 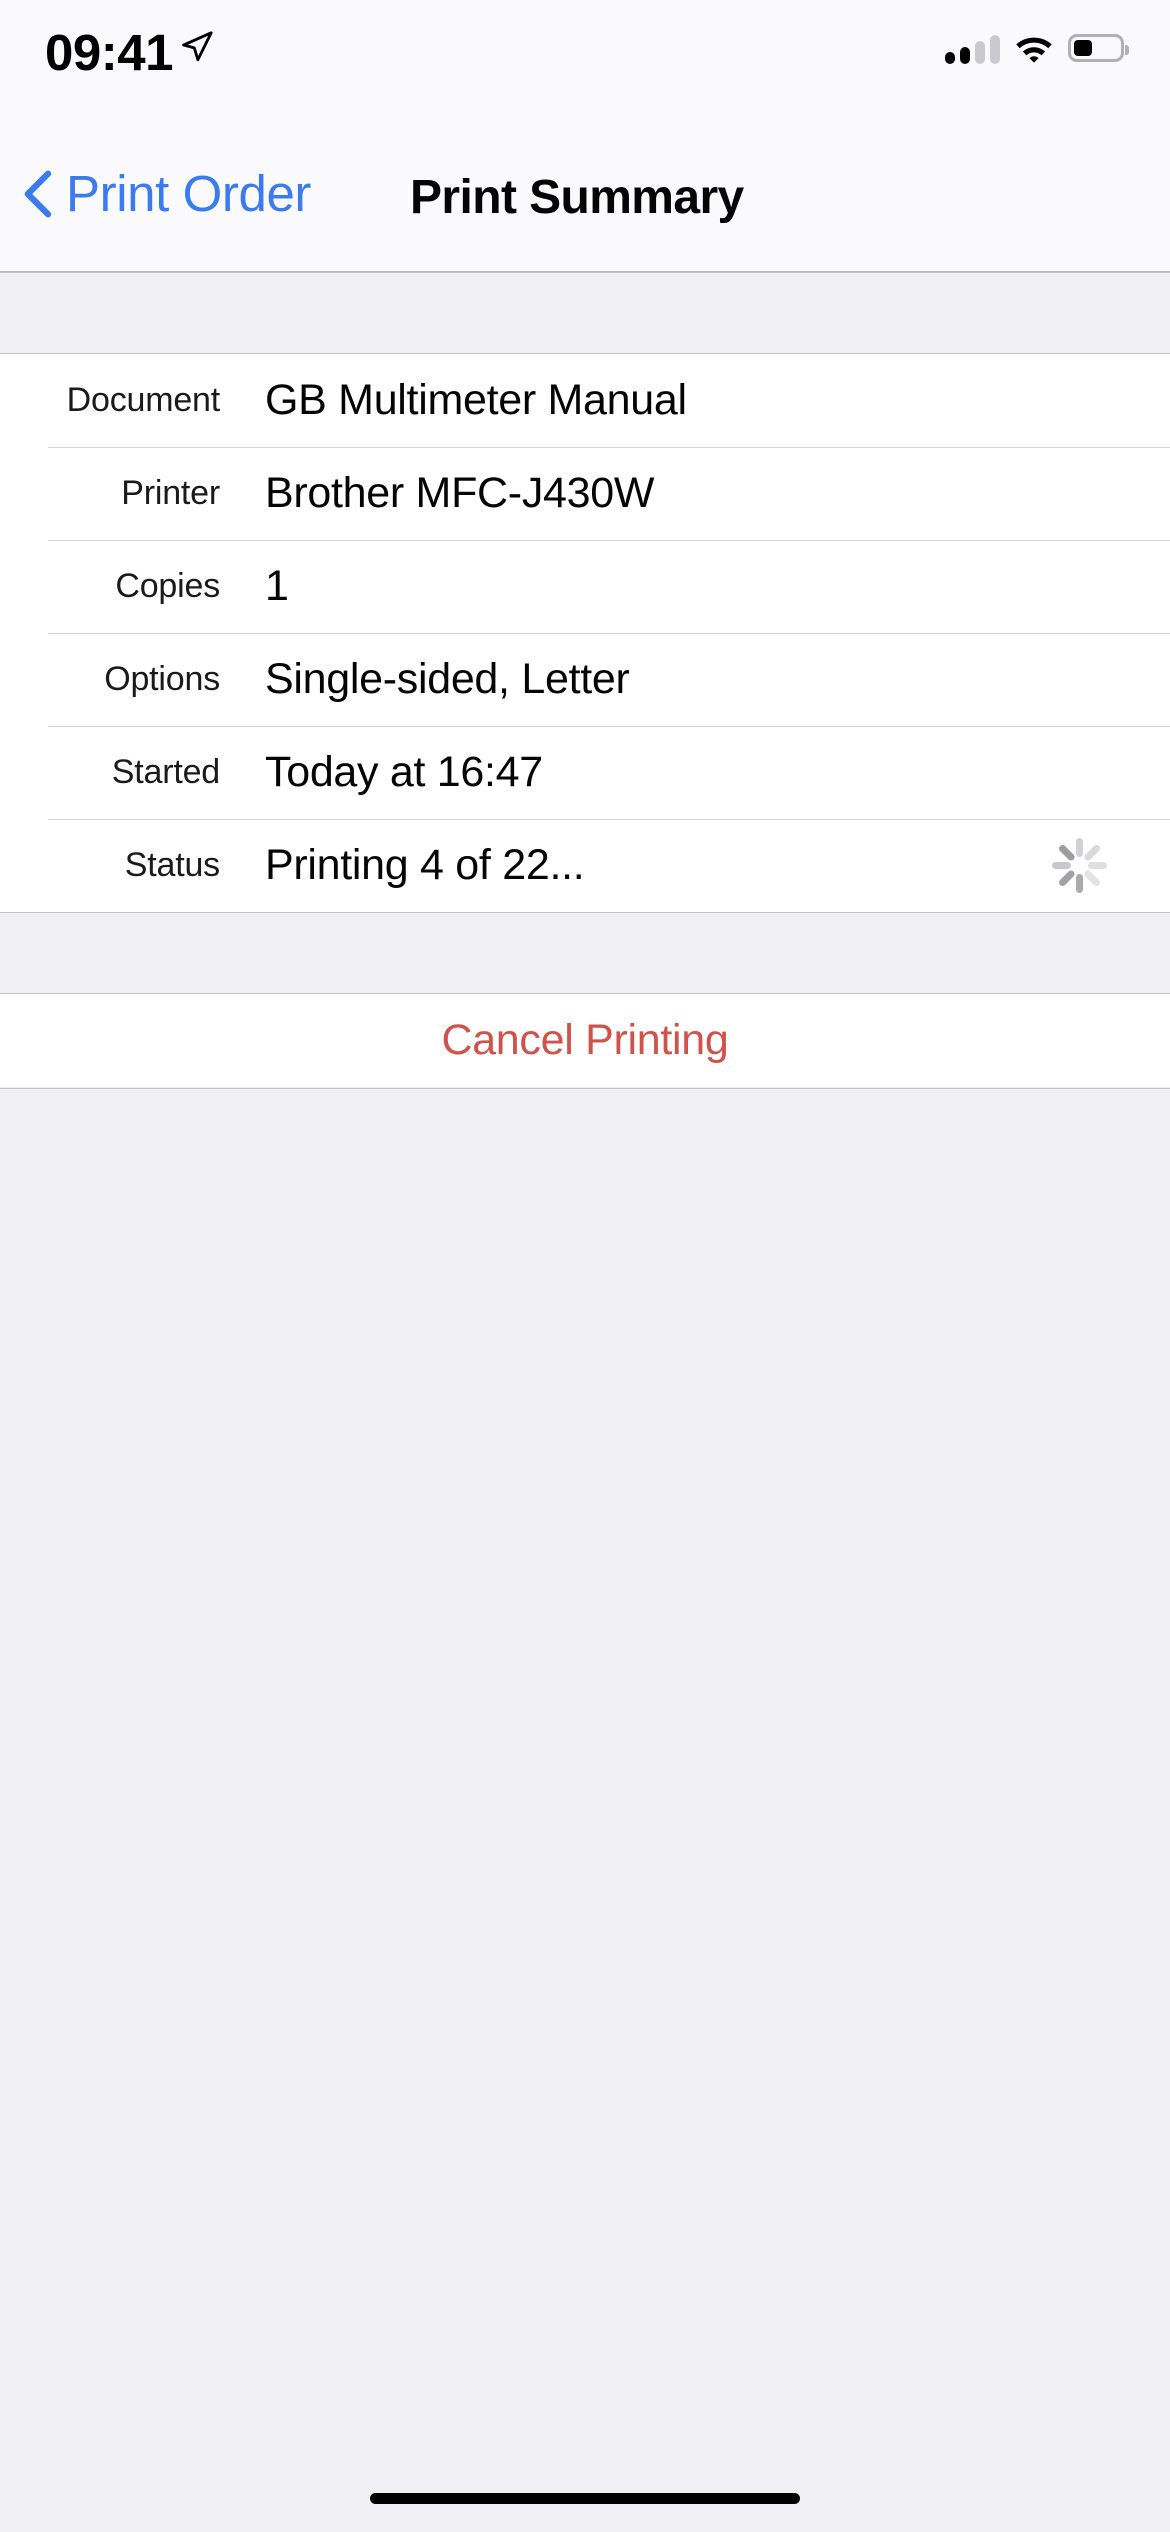 I want to click on row-value-copies: 1, so click(x=277, y=586).